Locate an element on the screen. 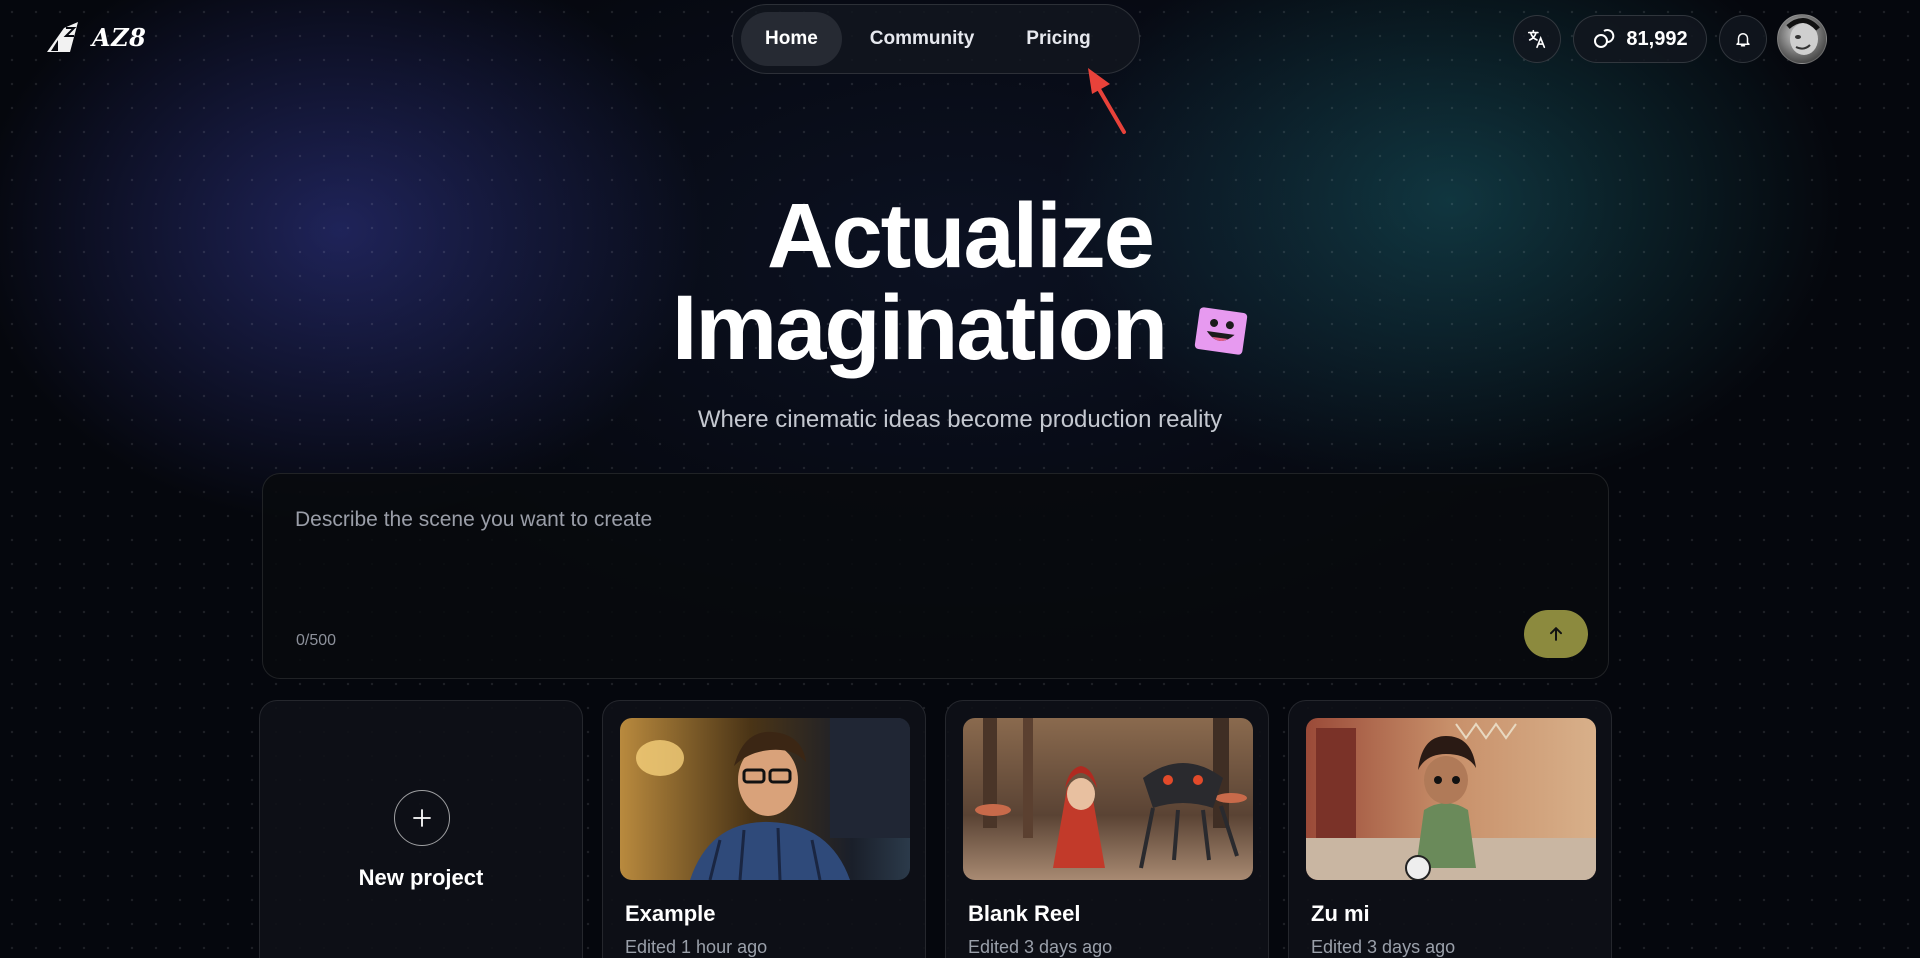 Image resolution: width=1920 pixels, height=958 pixels. user-avatar is located at coordinates (1802, 39).